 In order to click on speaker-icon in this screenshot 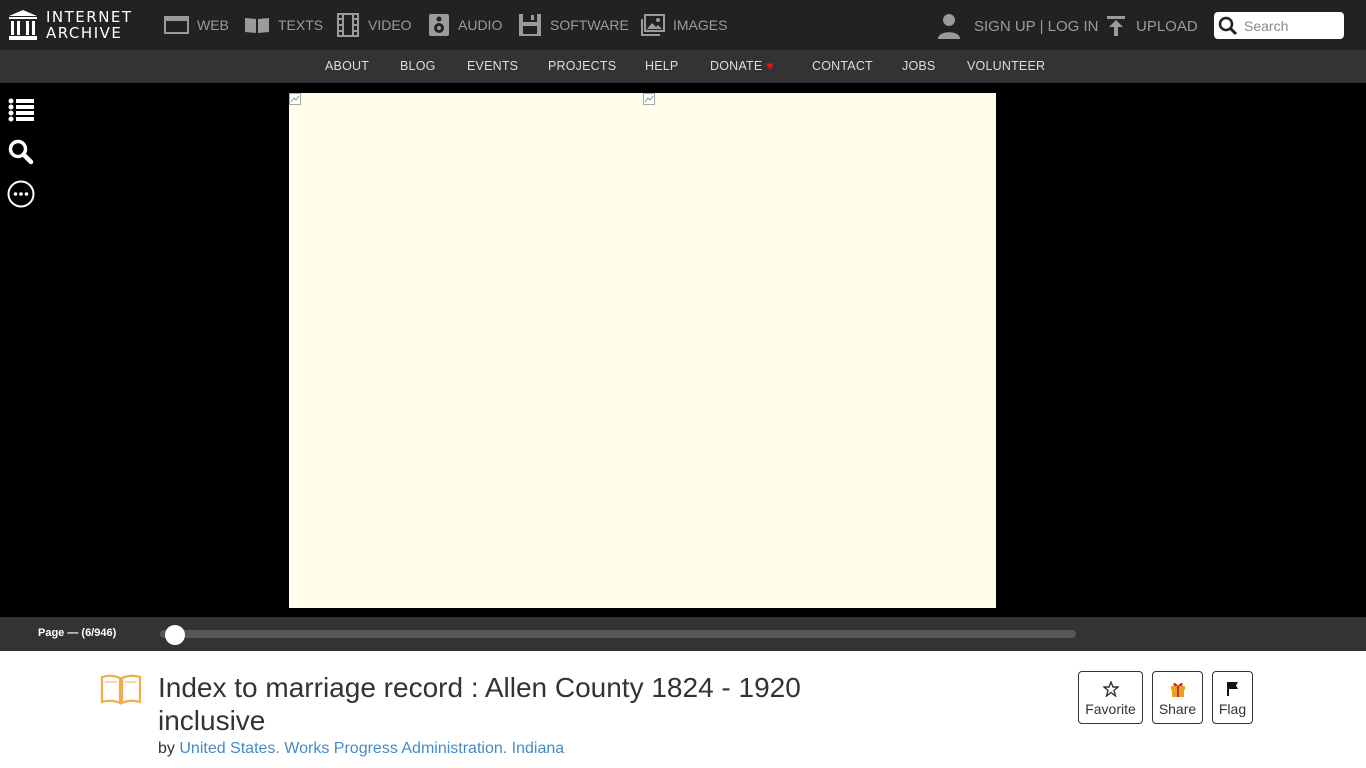, I will do `click(439, 25)`.